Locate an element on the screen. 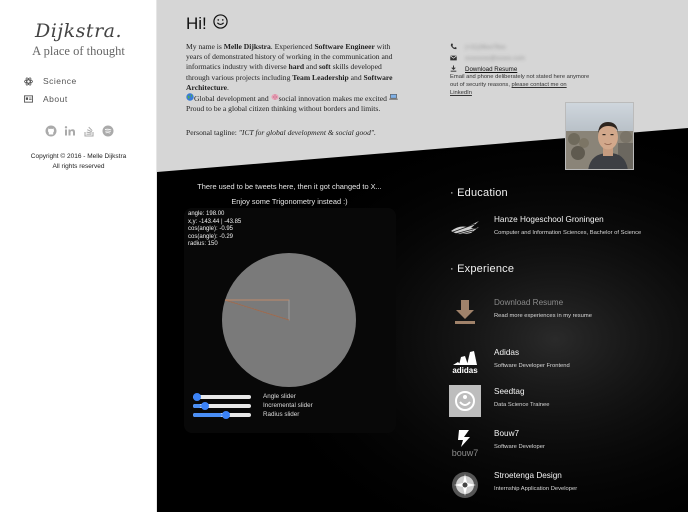 The height and width of the screenshot is (512, 688). cos-readout: cos(angle): -0.95 is located at coordinates (211, 229).